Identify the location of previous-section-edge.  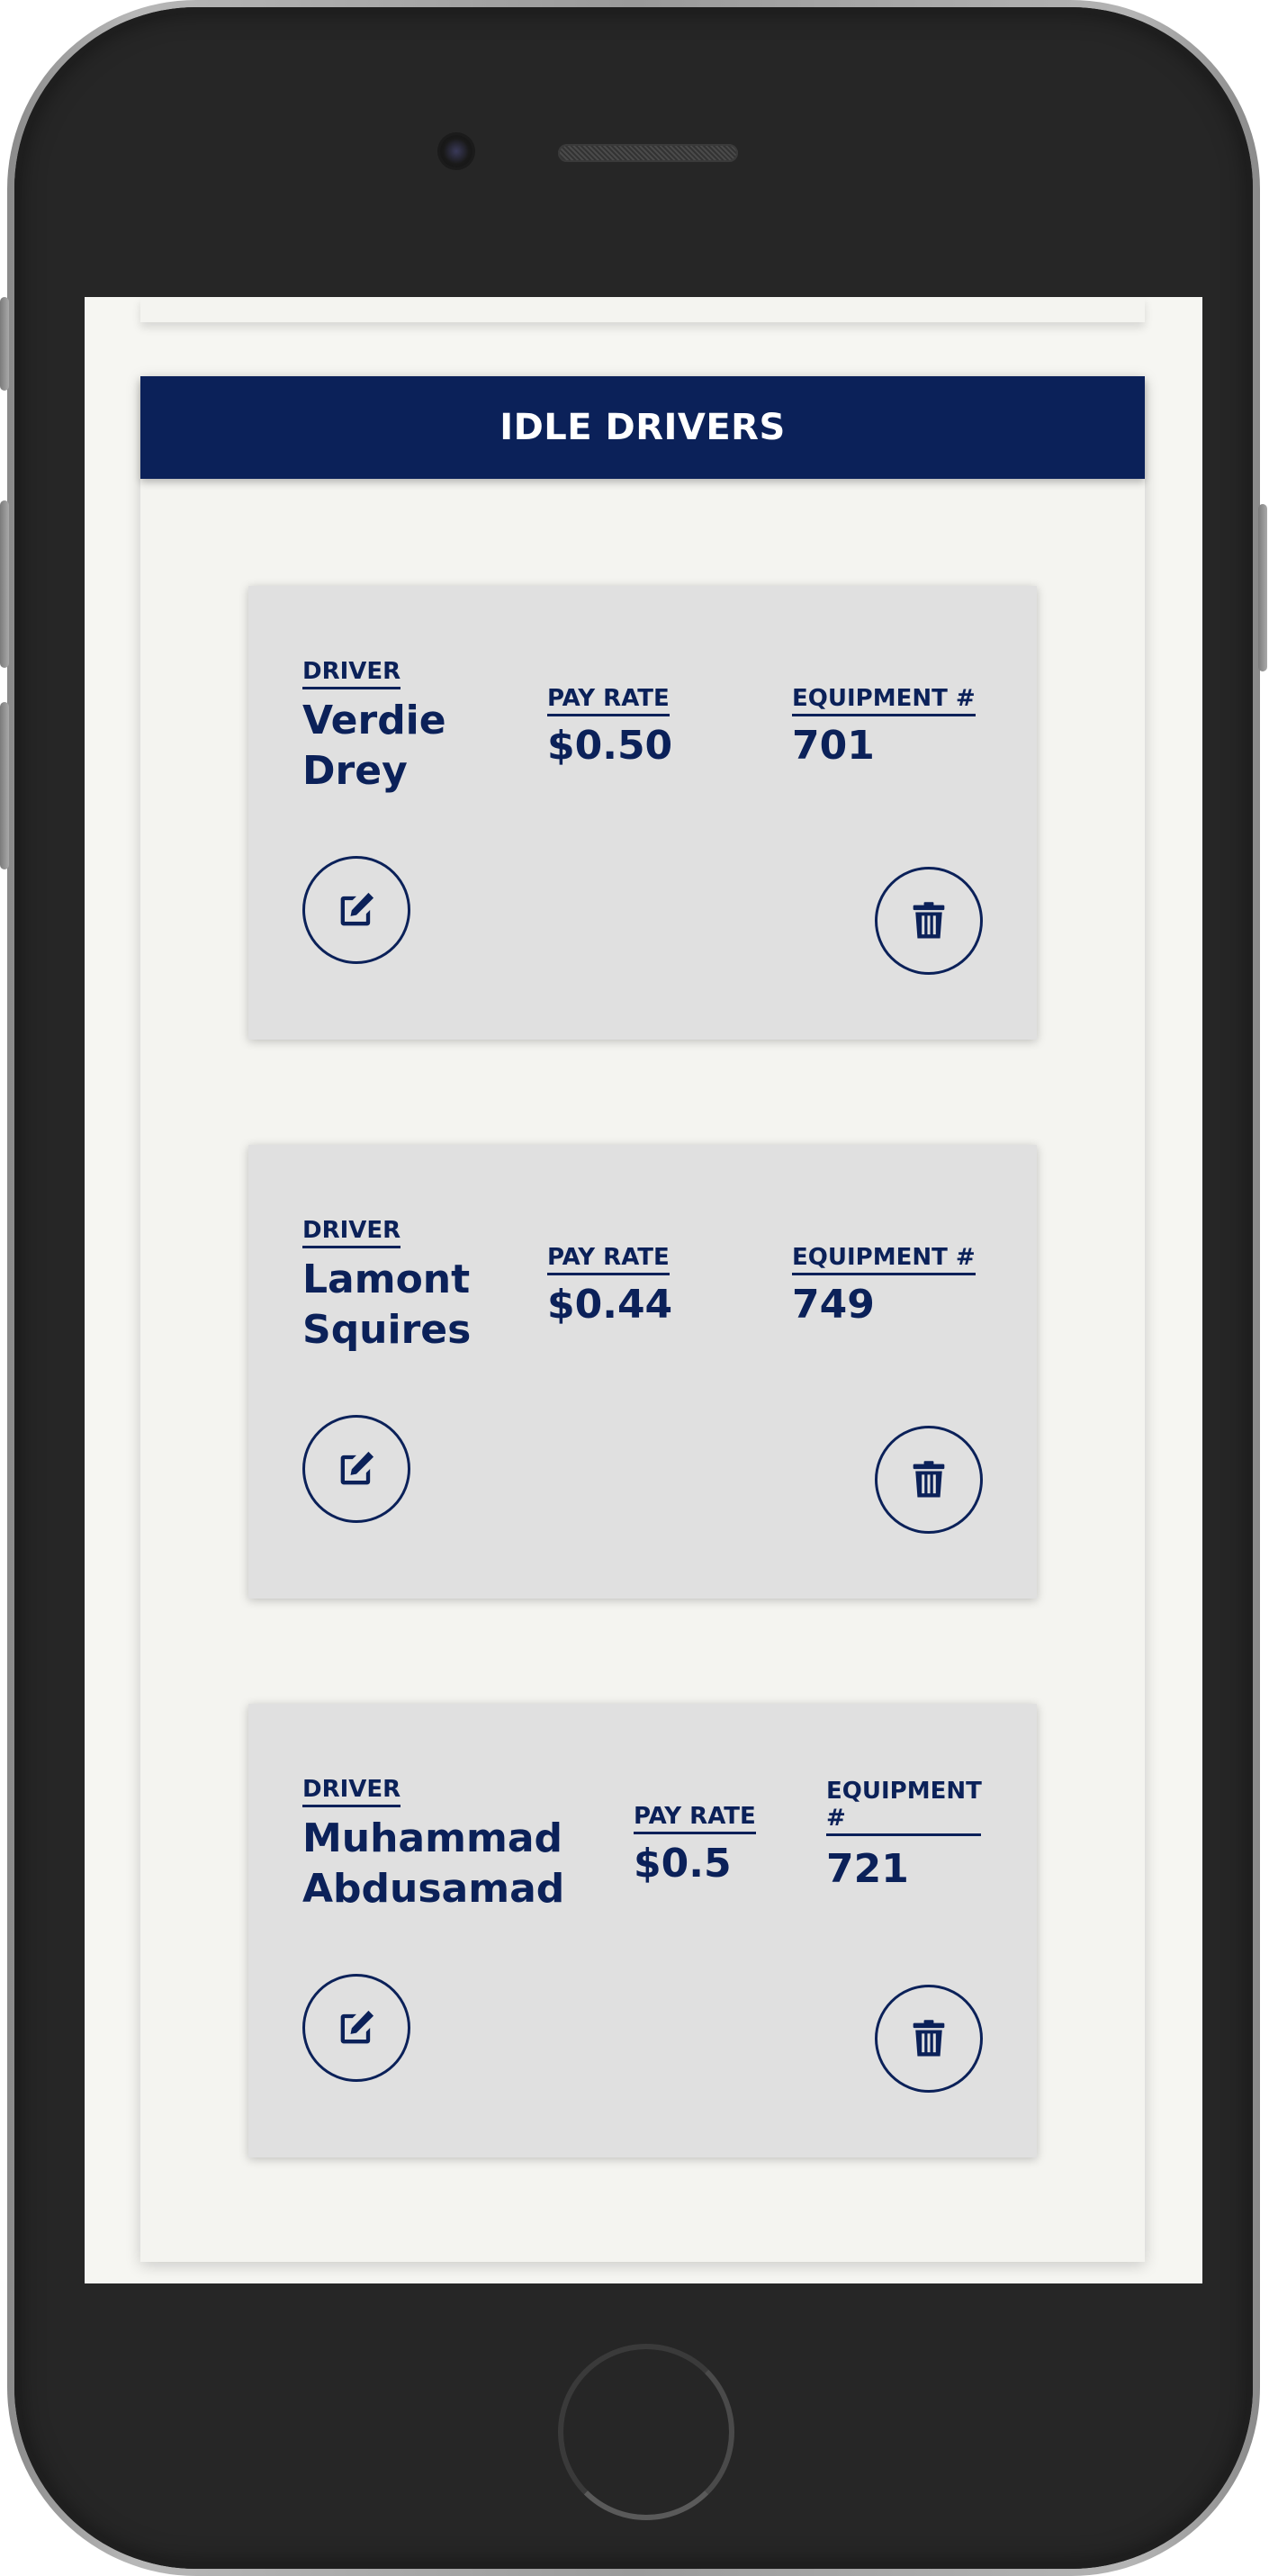
(642, 309).